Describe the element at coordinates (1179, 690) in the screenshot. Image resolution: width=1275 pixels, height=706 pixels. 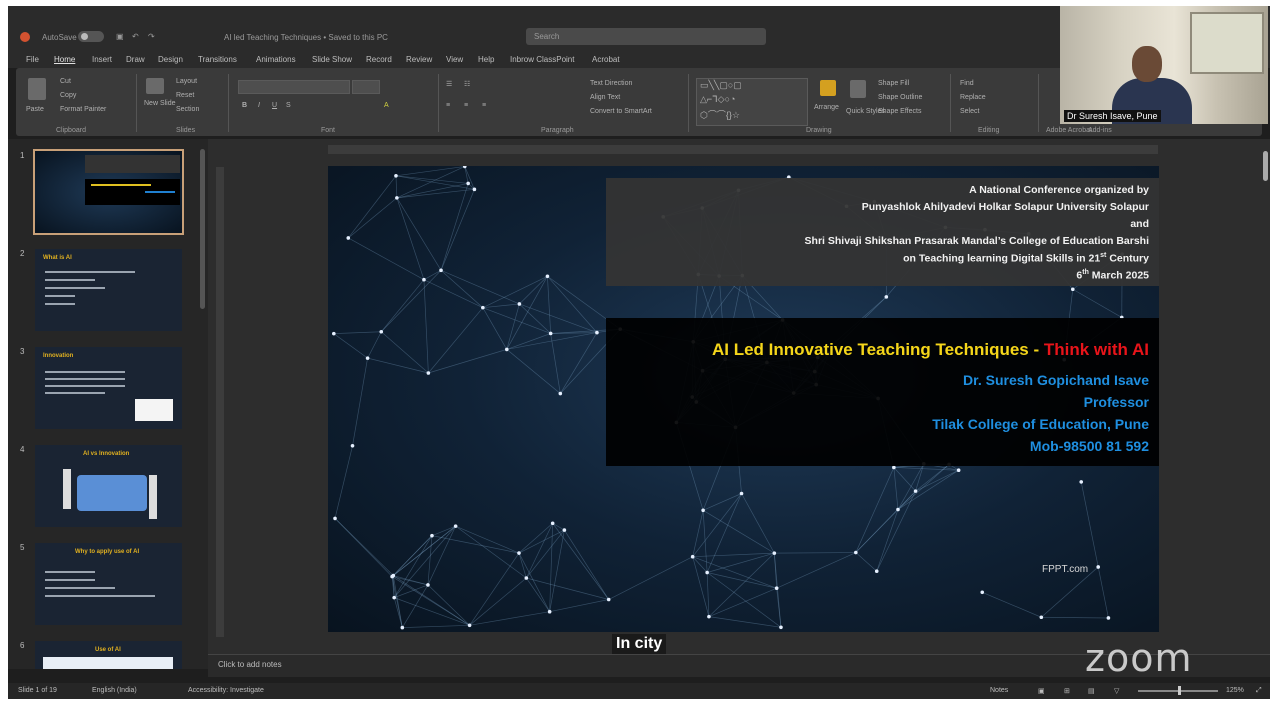
I see `zoom-slider-thumb` at that location.